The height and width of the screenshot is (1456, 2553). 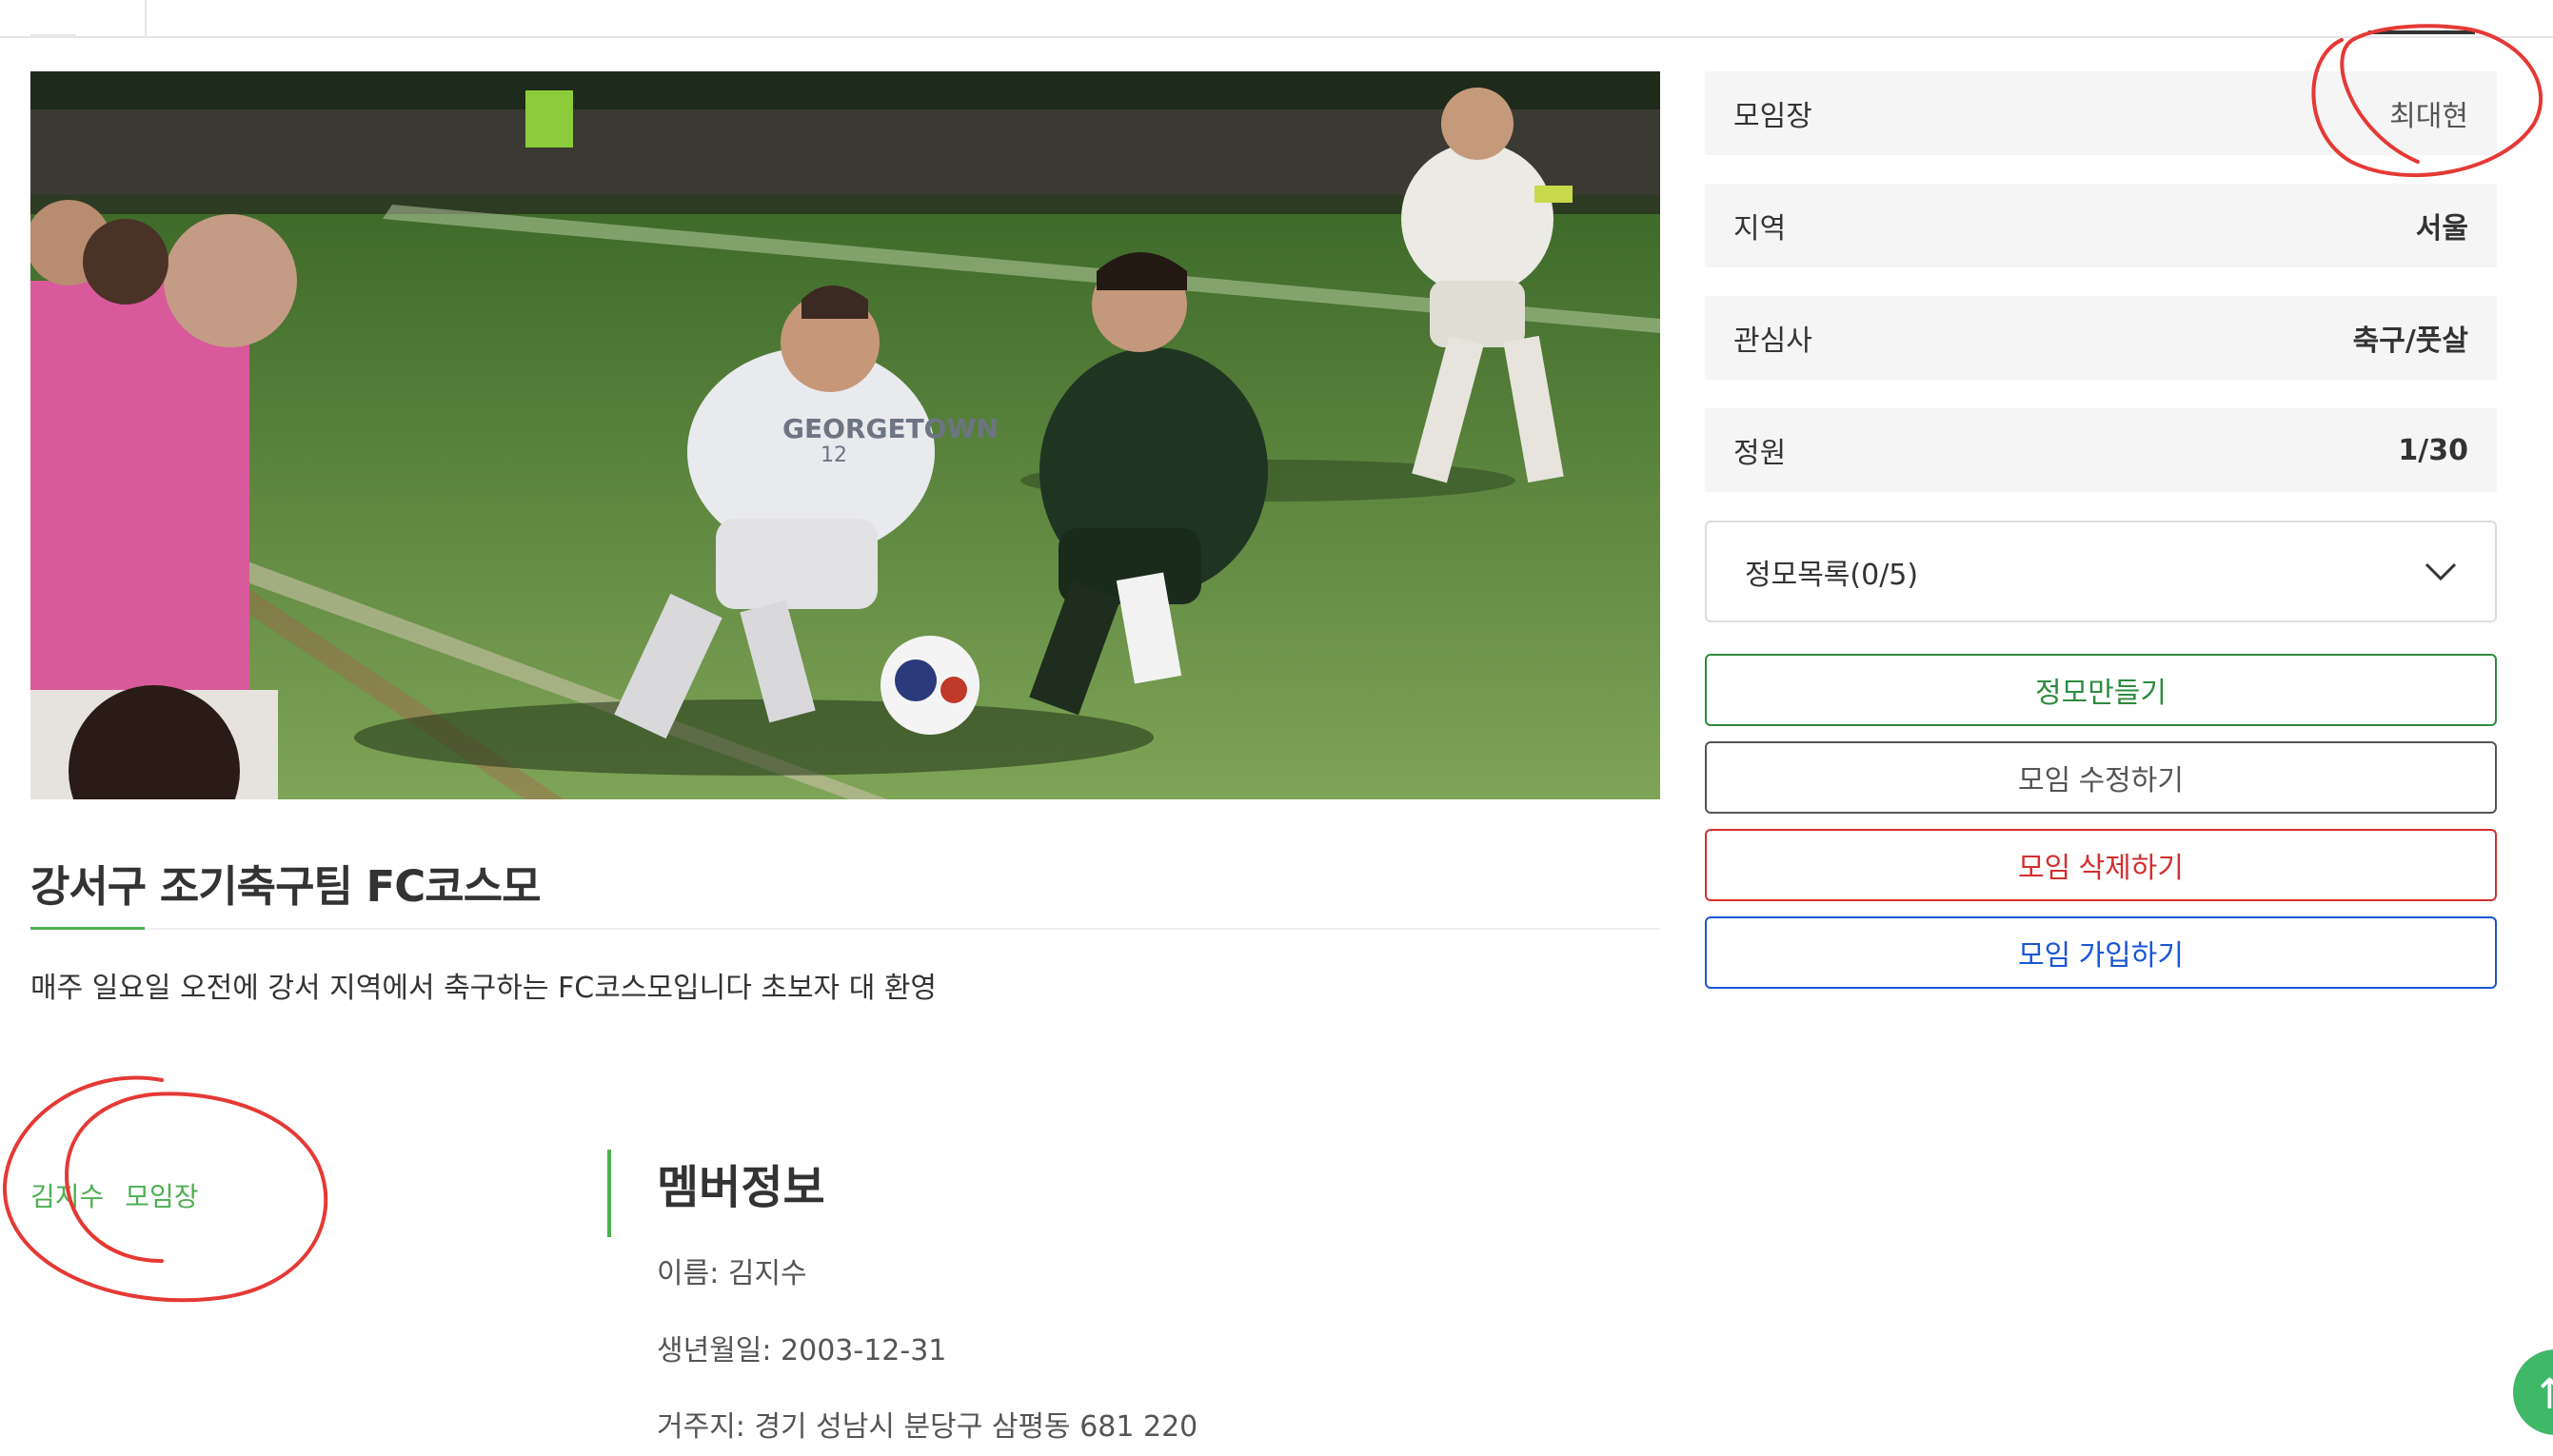 What do you see at coordinates (927, 1427) in the screenshot?
I see `member-address-line: 거주지: 경기 성남시 분당구 삼평동 681 220` at bounding box center [927, 1427].